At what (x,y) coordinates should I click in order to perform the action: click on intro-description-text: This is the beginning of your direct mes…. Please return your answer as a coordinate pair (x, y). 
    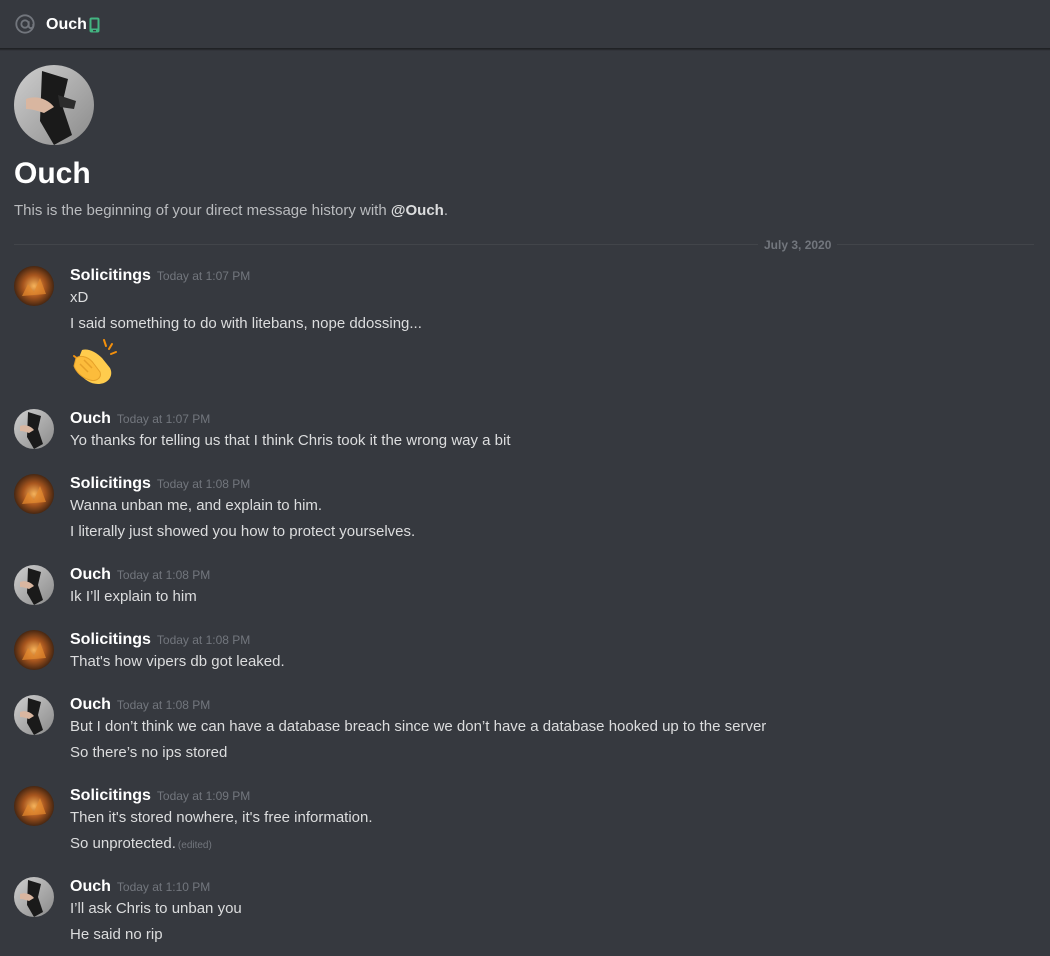
    Looking at the image, I should click on (202, 210).